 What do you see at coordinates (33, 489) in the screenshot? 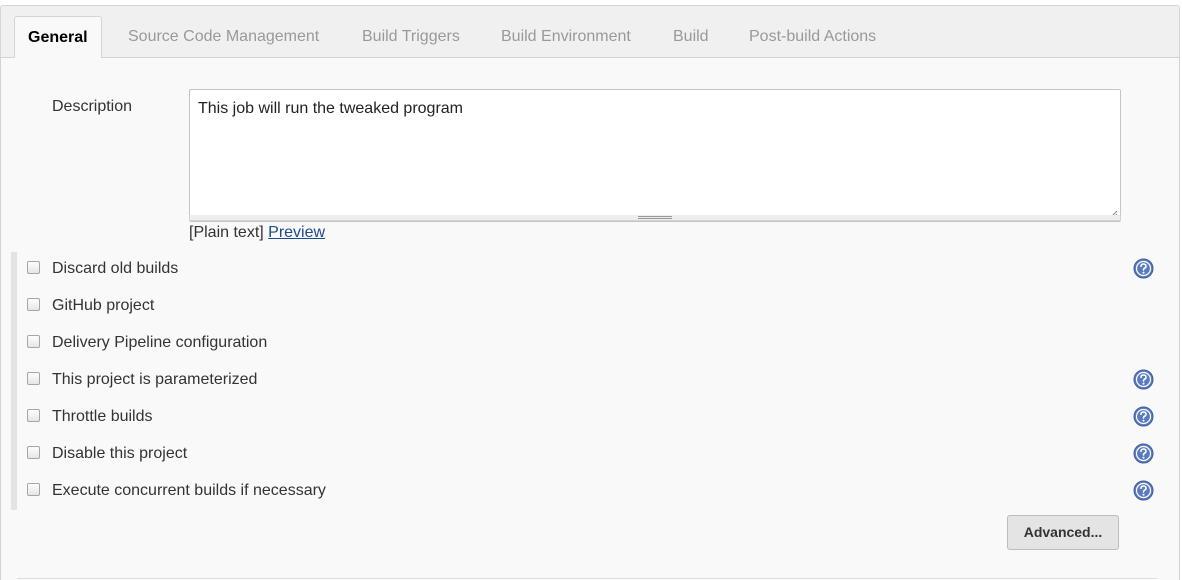
I see `checkbox-concurrent-builds` at bounding box center [33, 489].